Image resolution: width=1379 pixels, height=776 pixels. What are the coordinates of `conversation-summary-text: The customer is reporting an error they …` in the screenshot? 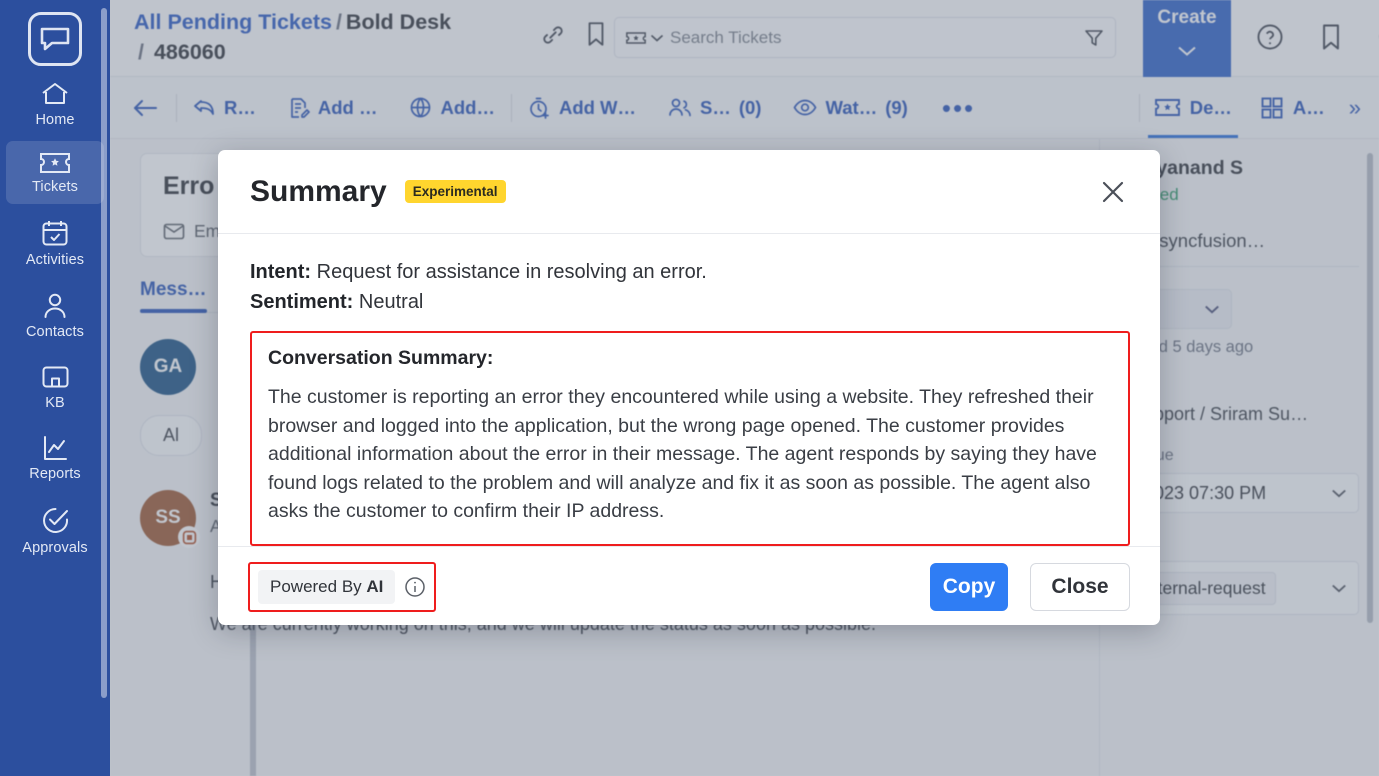 It's located at (682, 454).